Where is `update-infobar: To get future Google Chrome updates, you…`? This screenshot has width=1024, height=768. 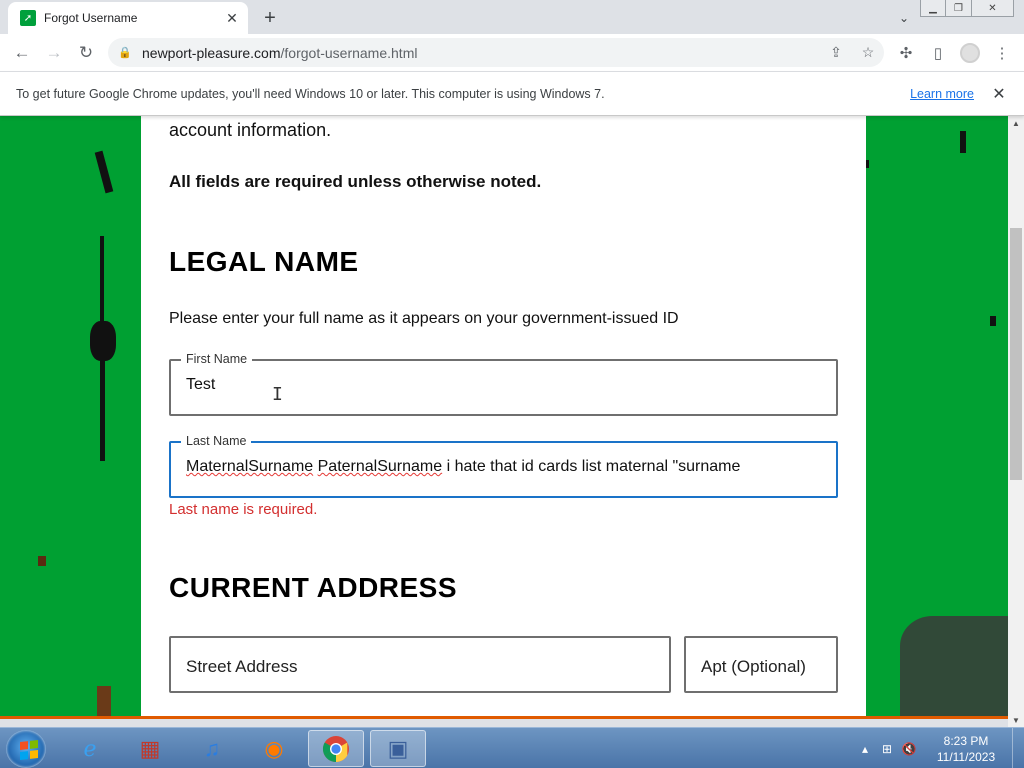
update-infobar: To get future Google Chrome updates, you… is located at coordinates (512, 93).